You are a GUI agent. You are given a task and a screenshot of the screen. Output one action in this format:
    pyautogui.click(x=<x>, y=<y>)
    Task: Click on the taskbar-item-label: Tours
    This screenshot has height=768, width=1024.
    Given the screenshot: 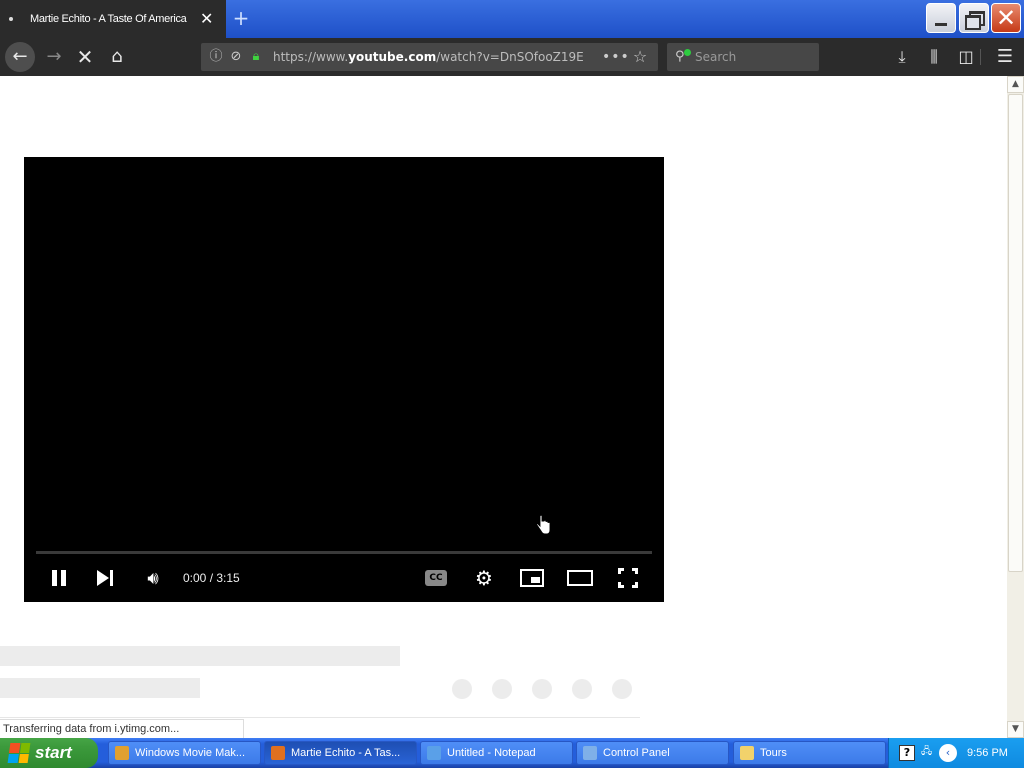 What is the action you would take?
    pyautogui.click(x=773, y=753)
    